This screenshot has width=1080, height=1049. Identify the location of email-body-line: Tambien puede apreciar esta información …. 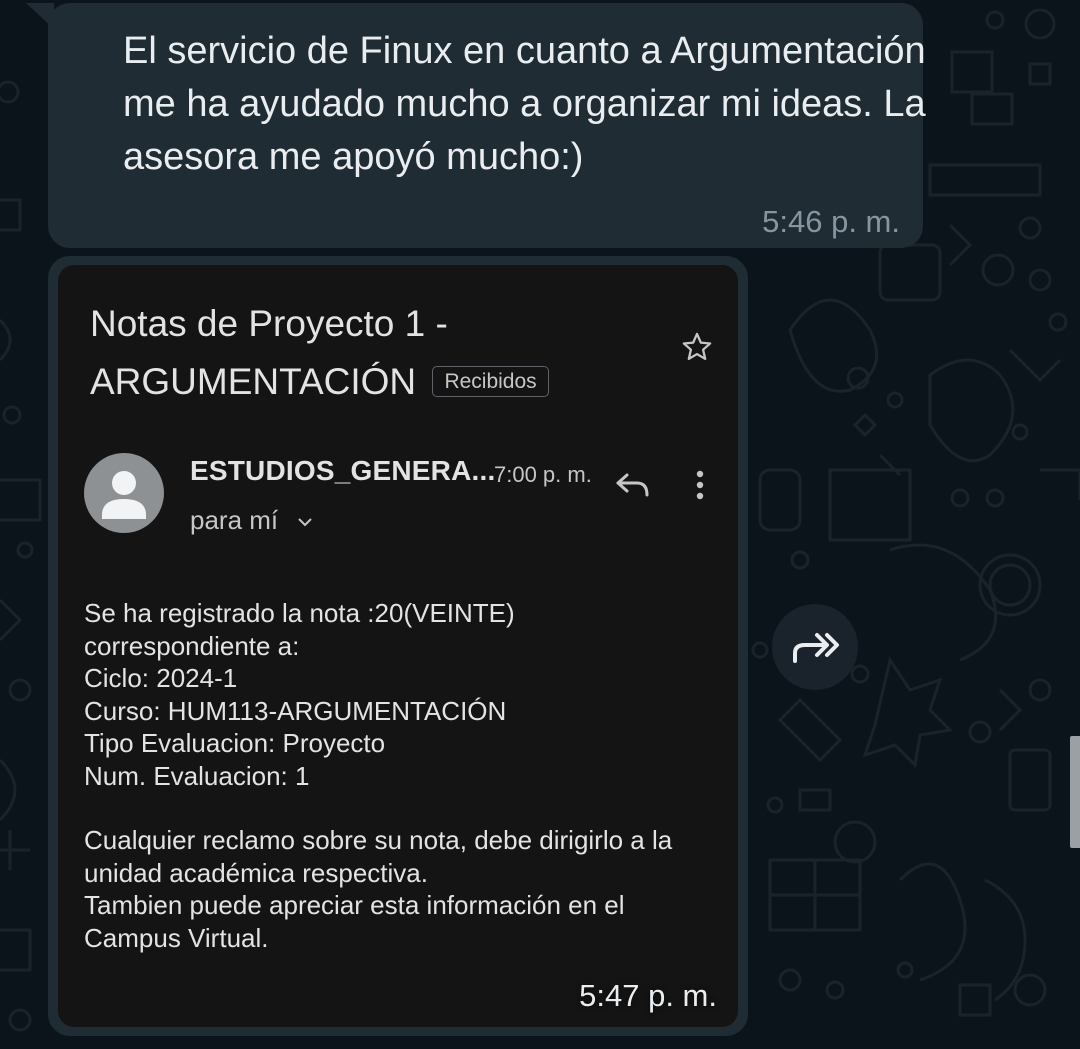
(354, 905).